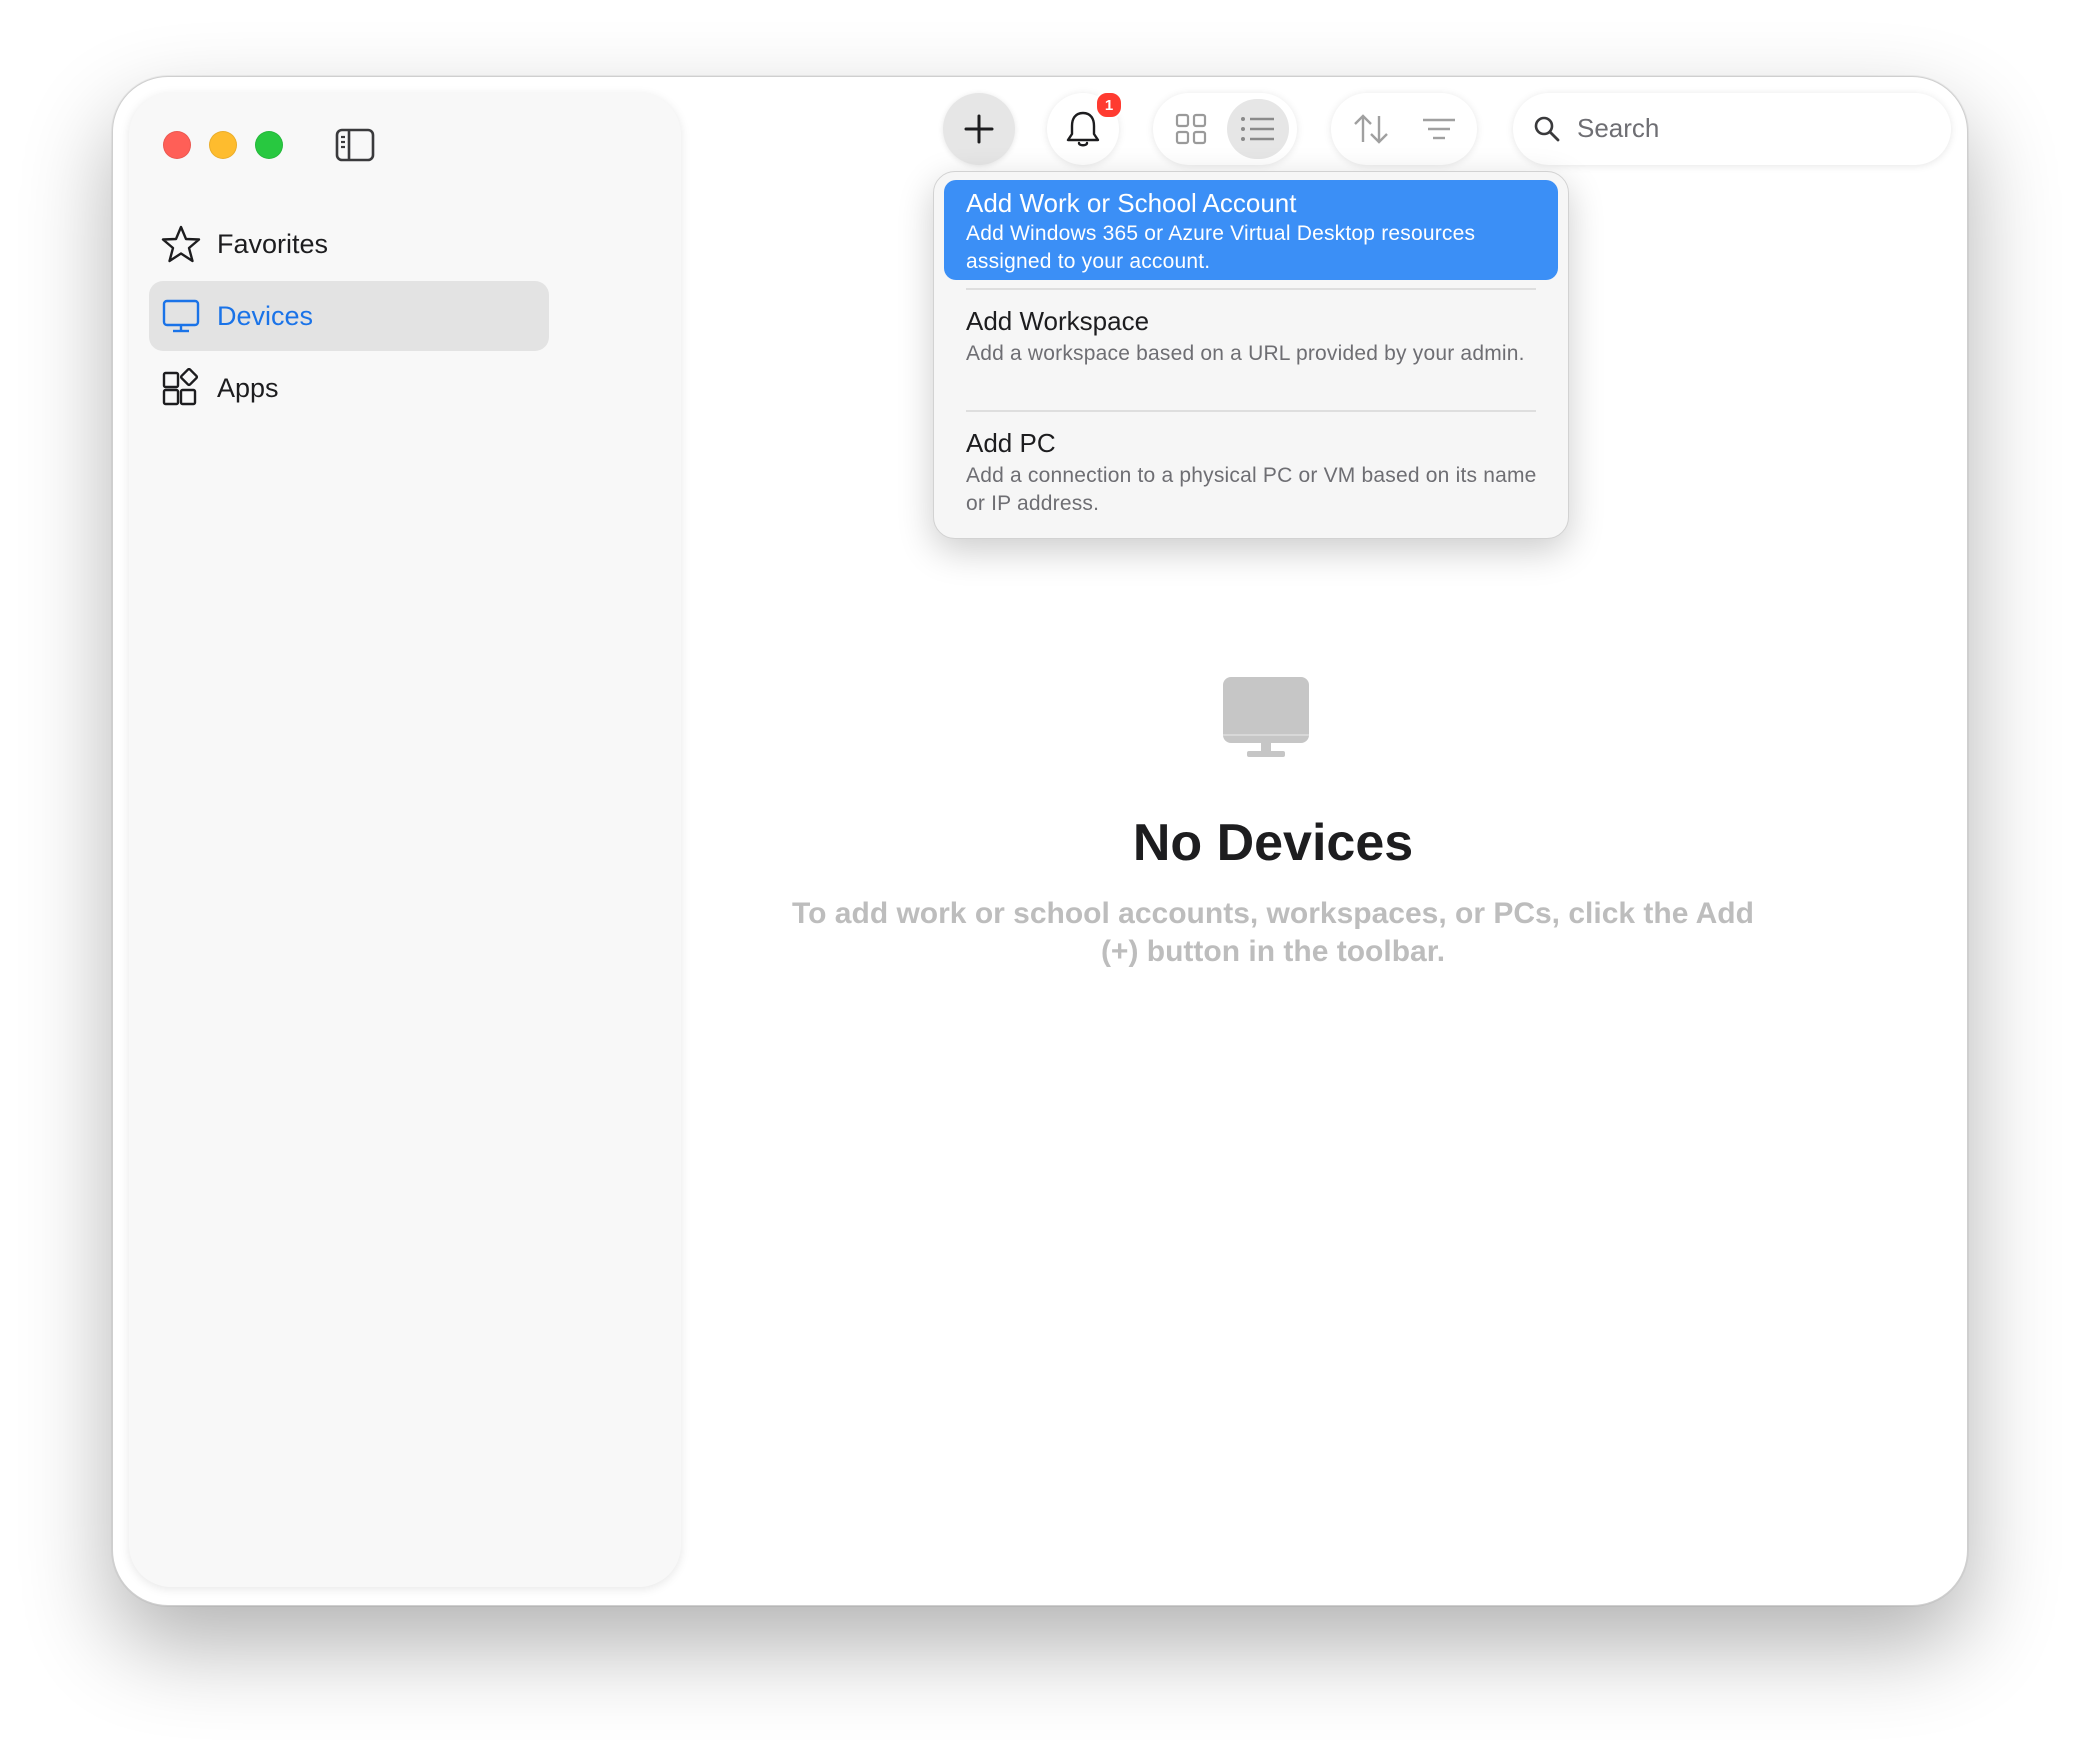 This screenshot has width=2078, height=1752. I want to click on search-icon, so click(1547, 129).